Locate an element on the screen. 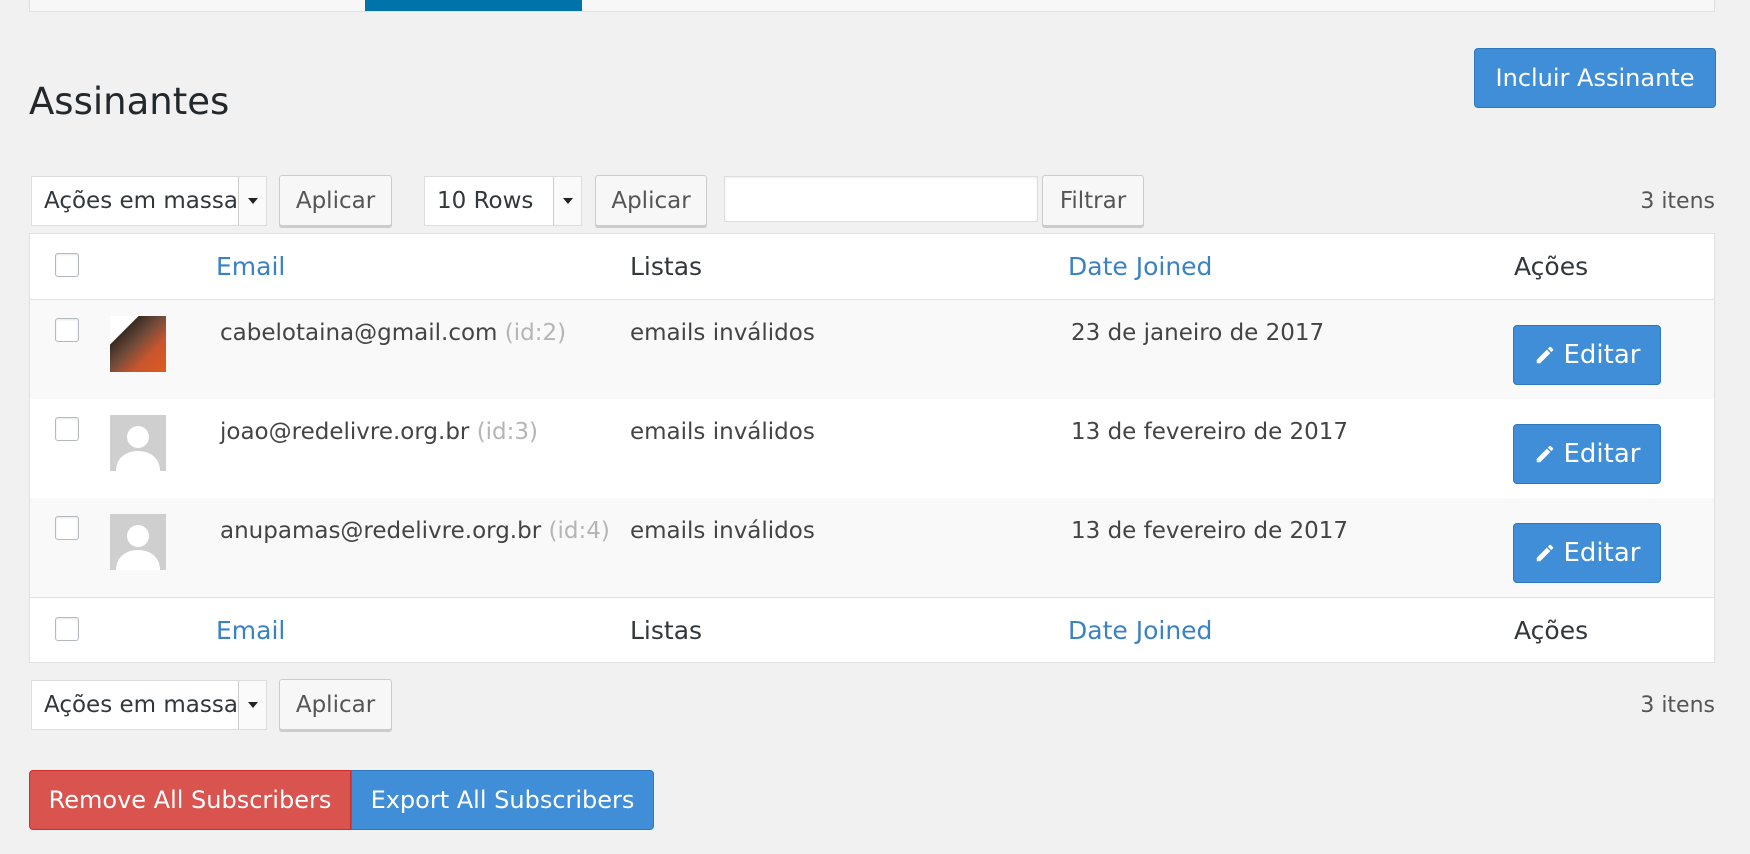  rows-apply-button: Aplicar is located at coordinates (651, 200).